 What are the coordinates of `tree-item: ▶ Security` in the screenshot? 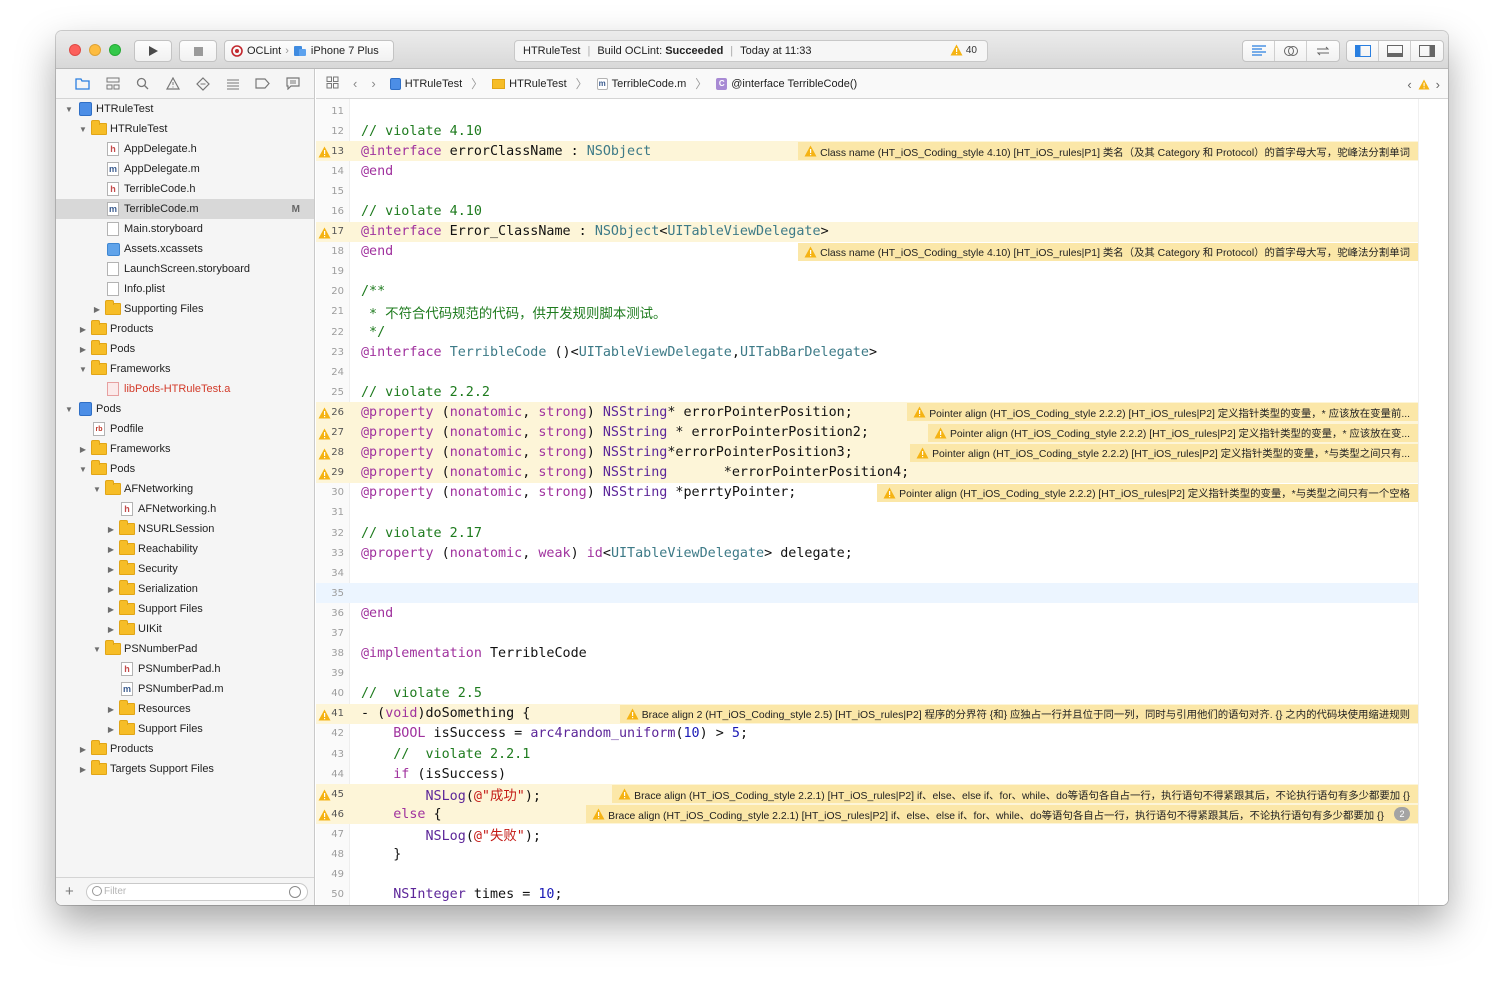 It's located at (185, 569).